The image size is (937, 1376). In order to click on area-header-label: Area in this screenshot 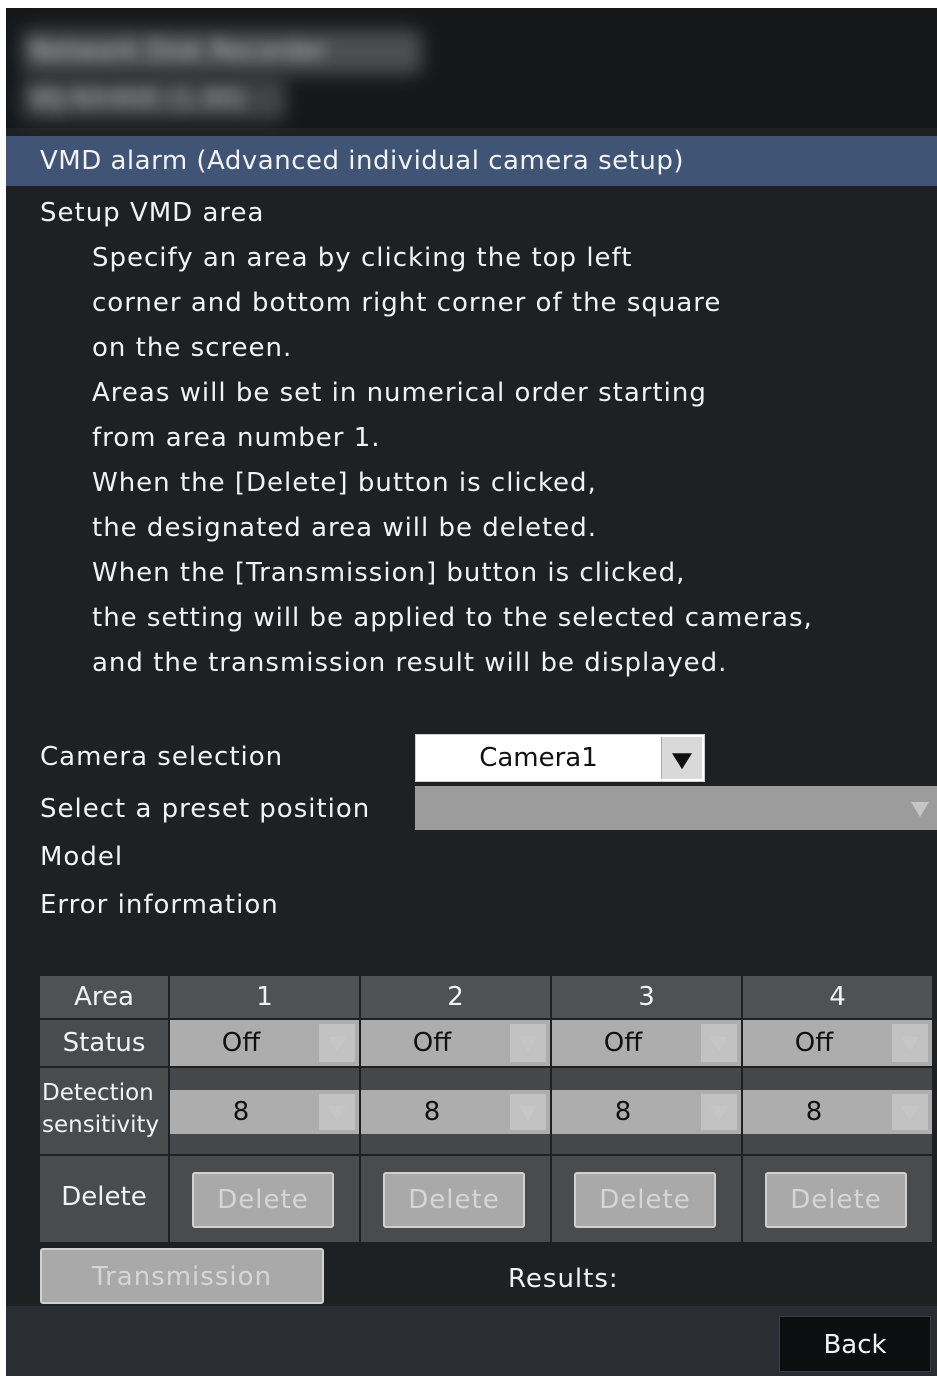, I will do `click(104, 997)`.